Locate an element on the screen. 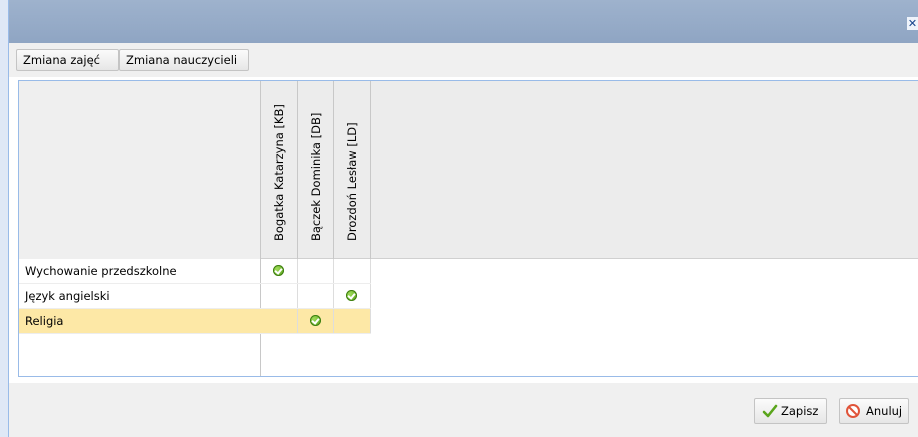 The image size is (918, 437). cancel-icon is located at coordinates (853, 411).